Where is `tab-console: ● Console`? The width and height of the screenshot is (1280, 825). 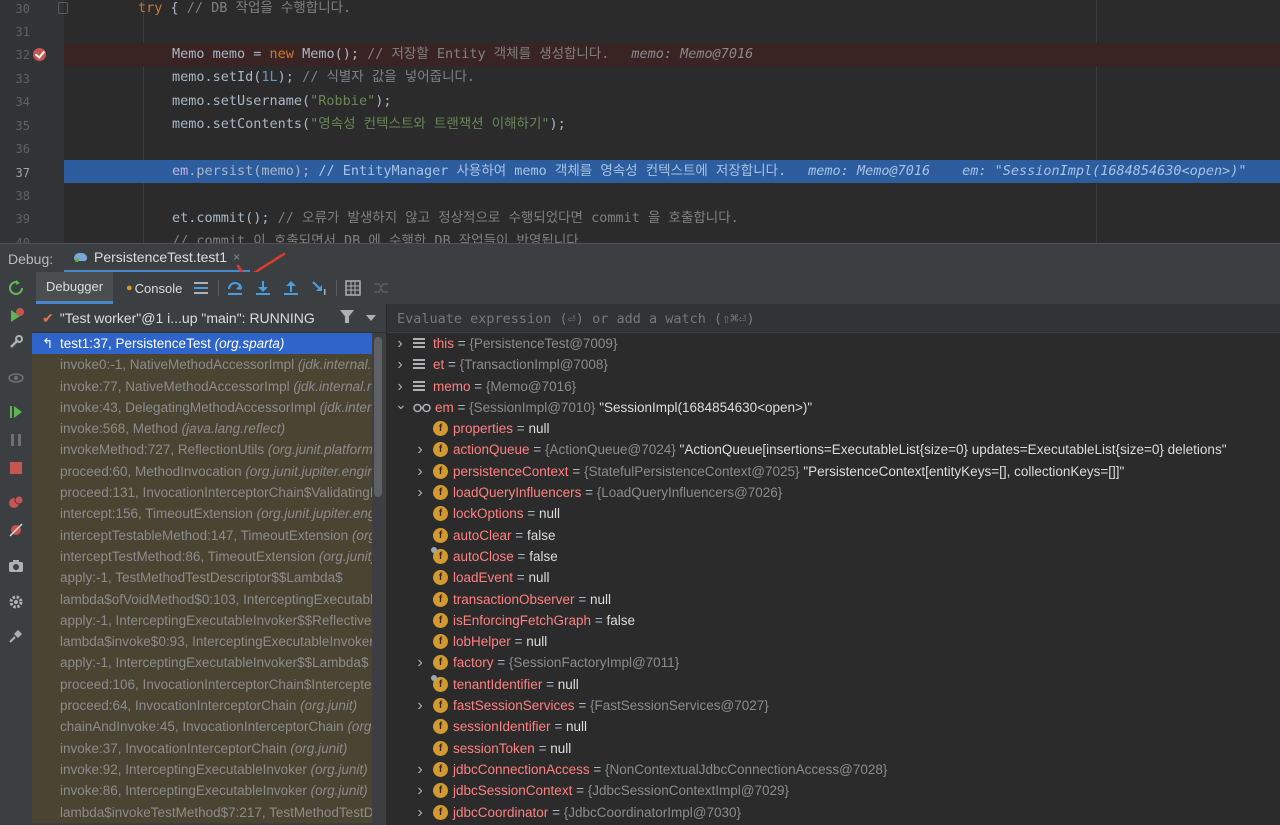 tab-console: ● Console is located at coordinates (154, 288).